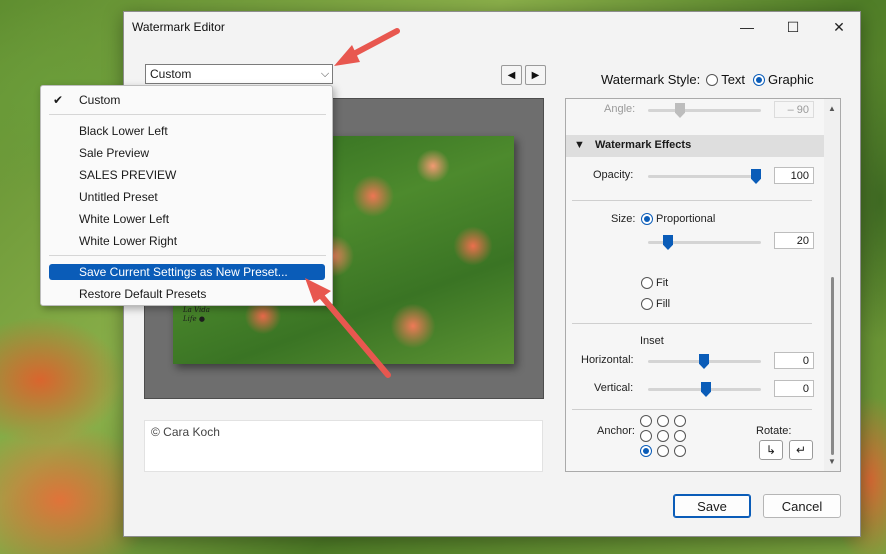 This screenshot has height=554, width=886. What do you see at coordinates (663, 421) in the screenshot?
I see `anchor-top-center` at bounding box center [663, 421].